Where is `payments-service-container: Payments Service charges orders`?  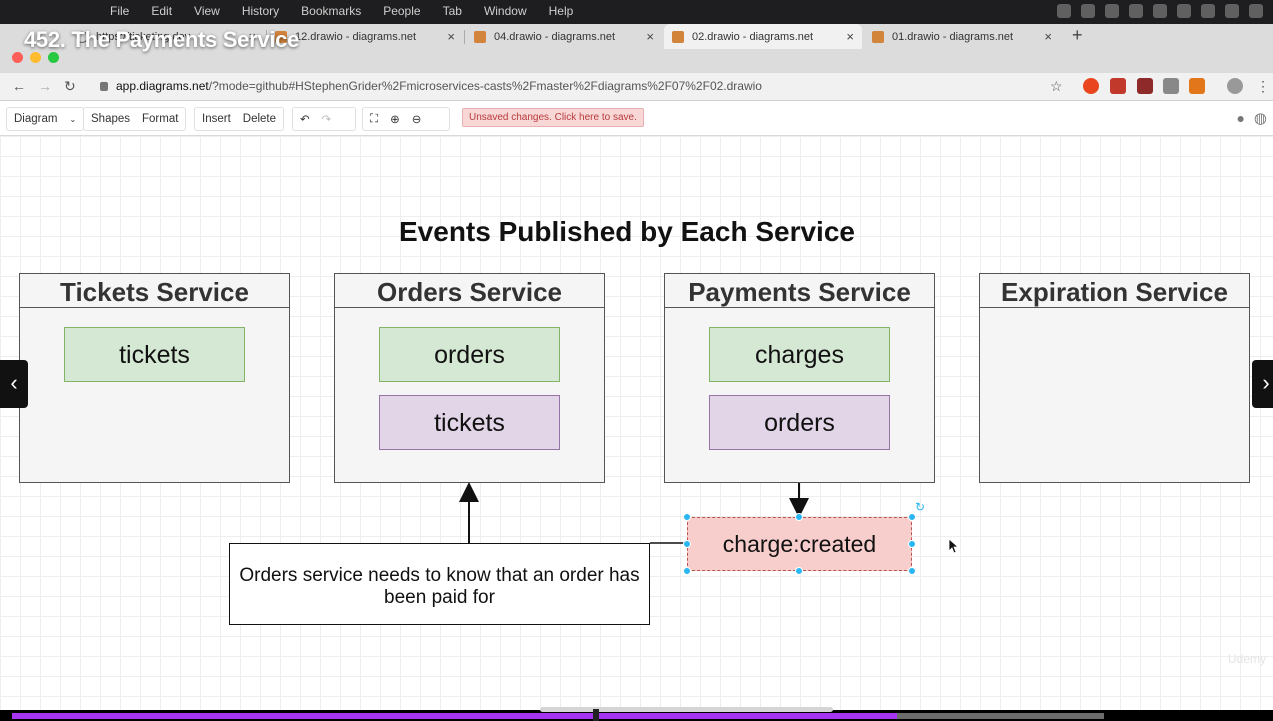
payments-service-container: Payments Service charges orders is located at coordinates (799, 378).